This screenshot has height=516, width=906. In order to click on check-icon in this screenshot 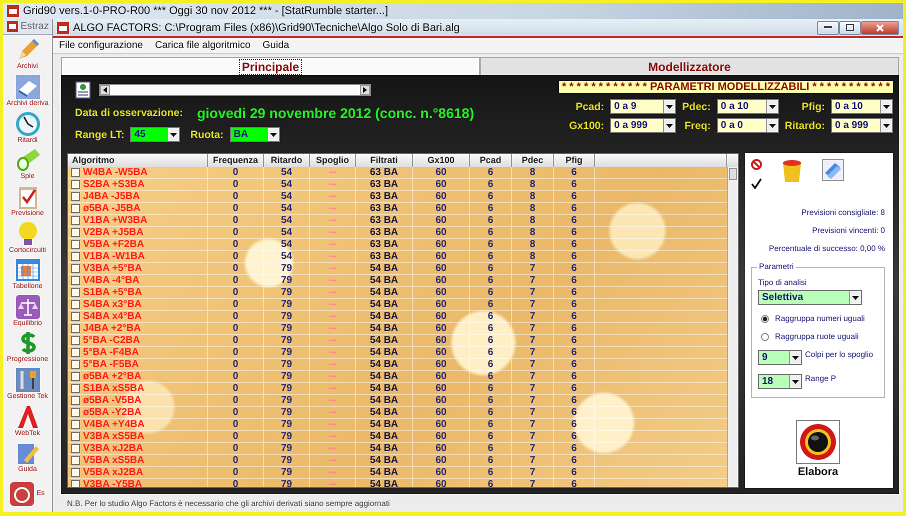, I will do `click(756, 183)`.